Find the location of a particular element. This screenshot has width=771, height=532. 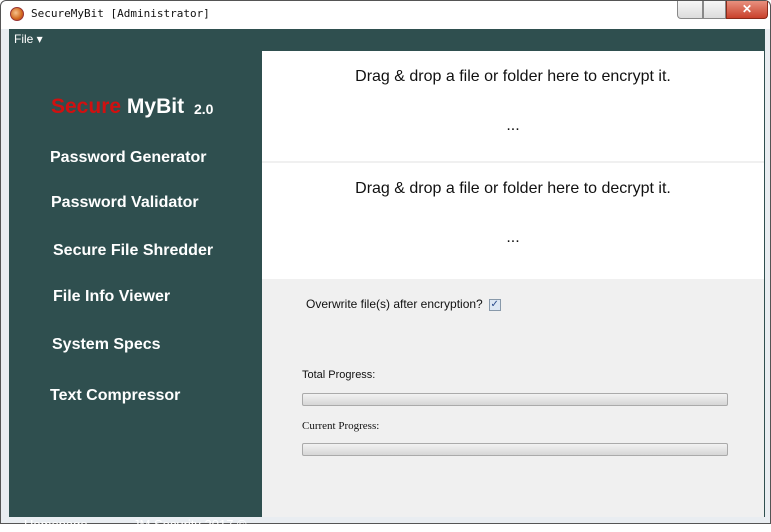

overwrite-label: Overwrite file(s) after encryption? is located at coordinates (394, 304).